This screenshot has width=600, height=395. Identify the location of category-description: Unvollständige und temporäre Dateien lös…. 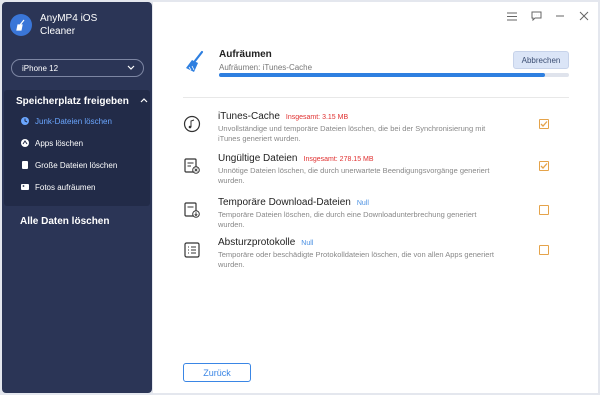
(352, 133).